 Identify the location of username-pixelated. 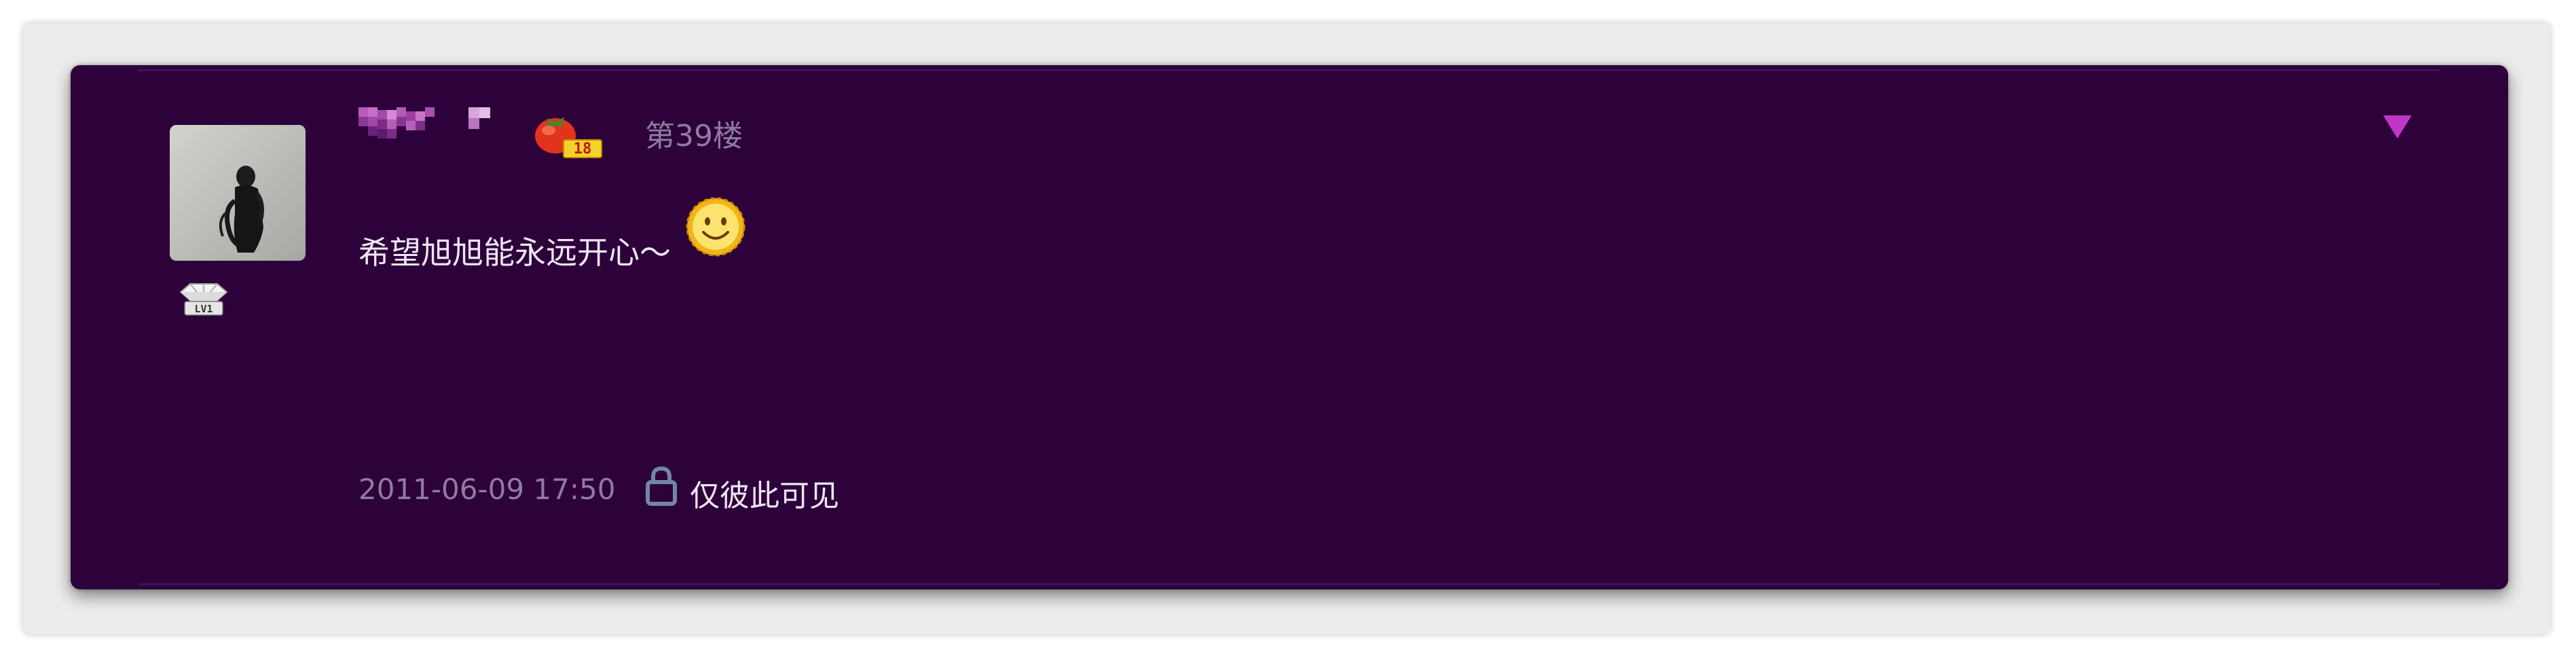
(433, 125).